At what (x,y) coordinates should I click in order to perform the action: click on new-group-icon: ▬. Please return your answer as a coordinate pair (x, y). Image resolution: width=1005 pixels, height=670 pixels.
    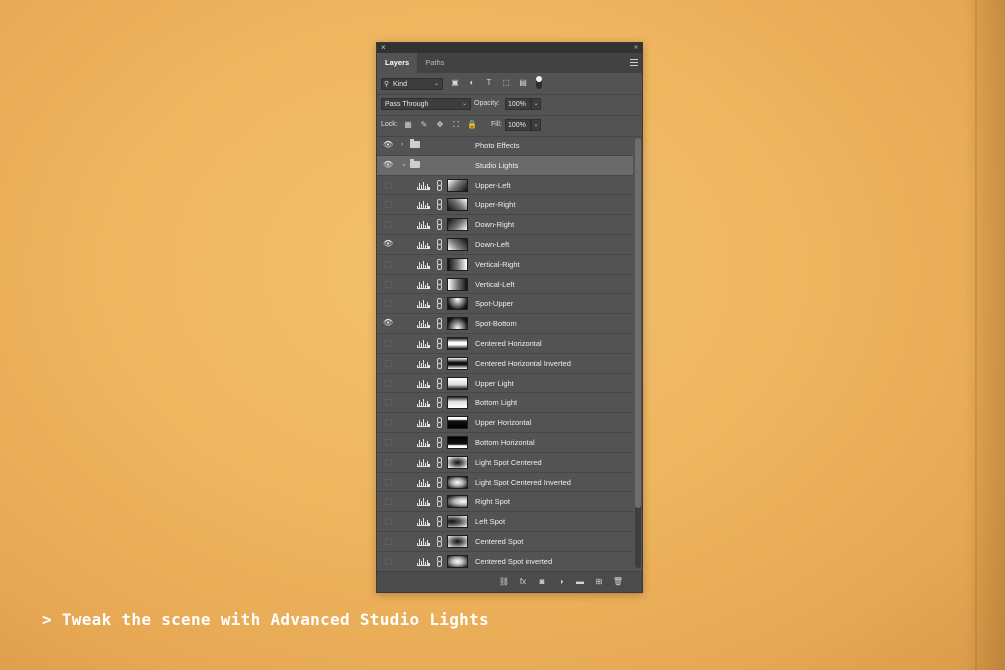
    Looking at the image, I should click on (580, 581).